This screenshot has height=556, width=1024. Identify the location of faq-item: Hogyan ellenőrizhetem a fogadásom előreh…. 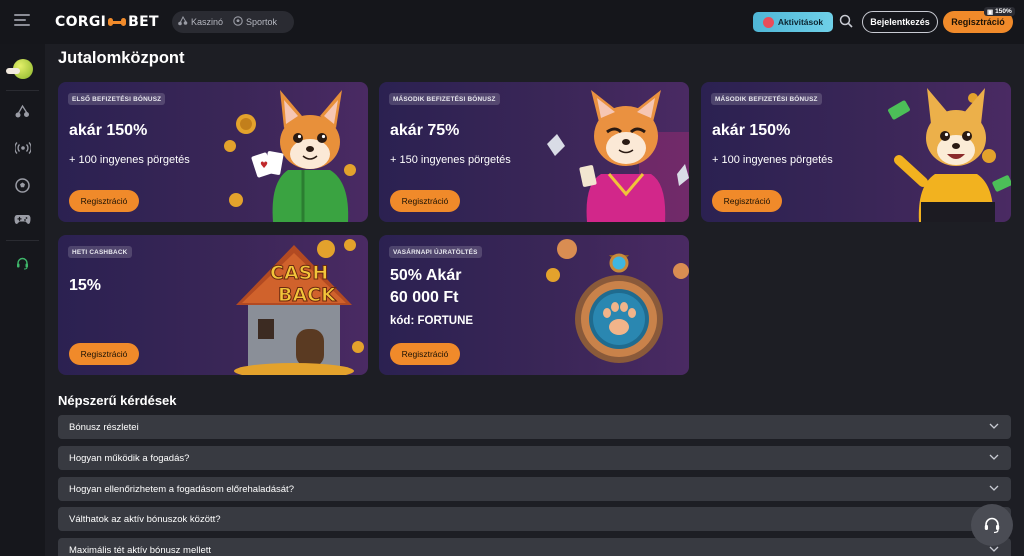
(534, 489).